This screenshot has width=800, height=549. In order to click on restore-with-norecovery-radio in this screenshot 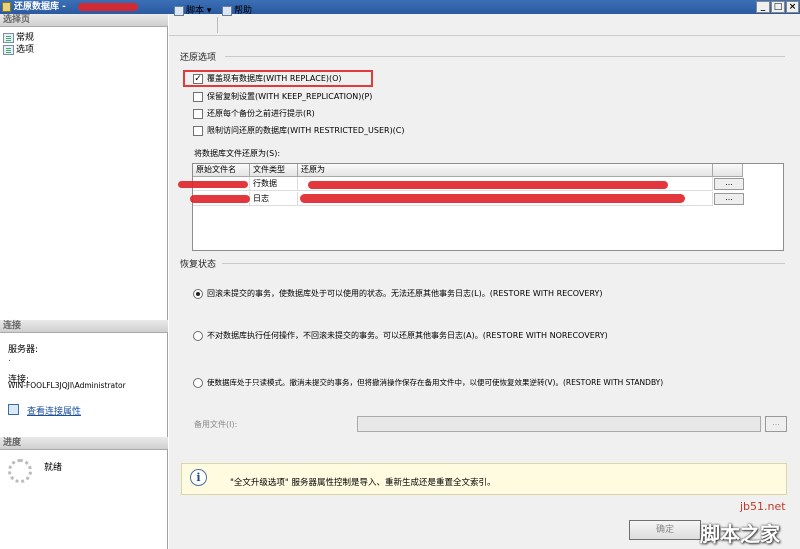, I will do `click(198, 336)`.